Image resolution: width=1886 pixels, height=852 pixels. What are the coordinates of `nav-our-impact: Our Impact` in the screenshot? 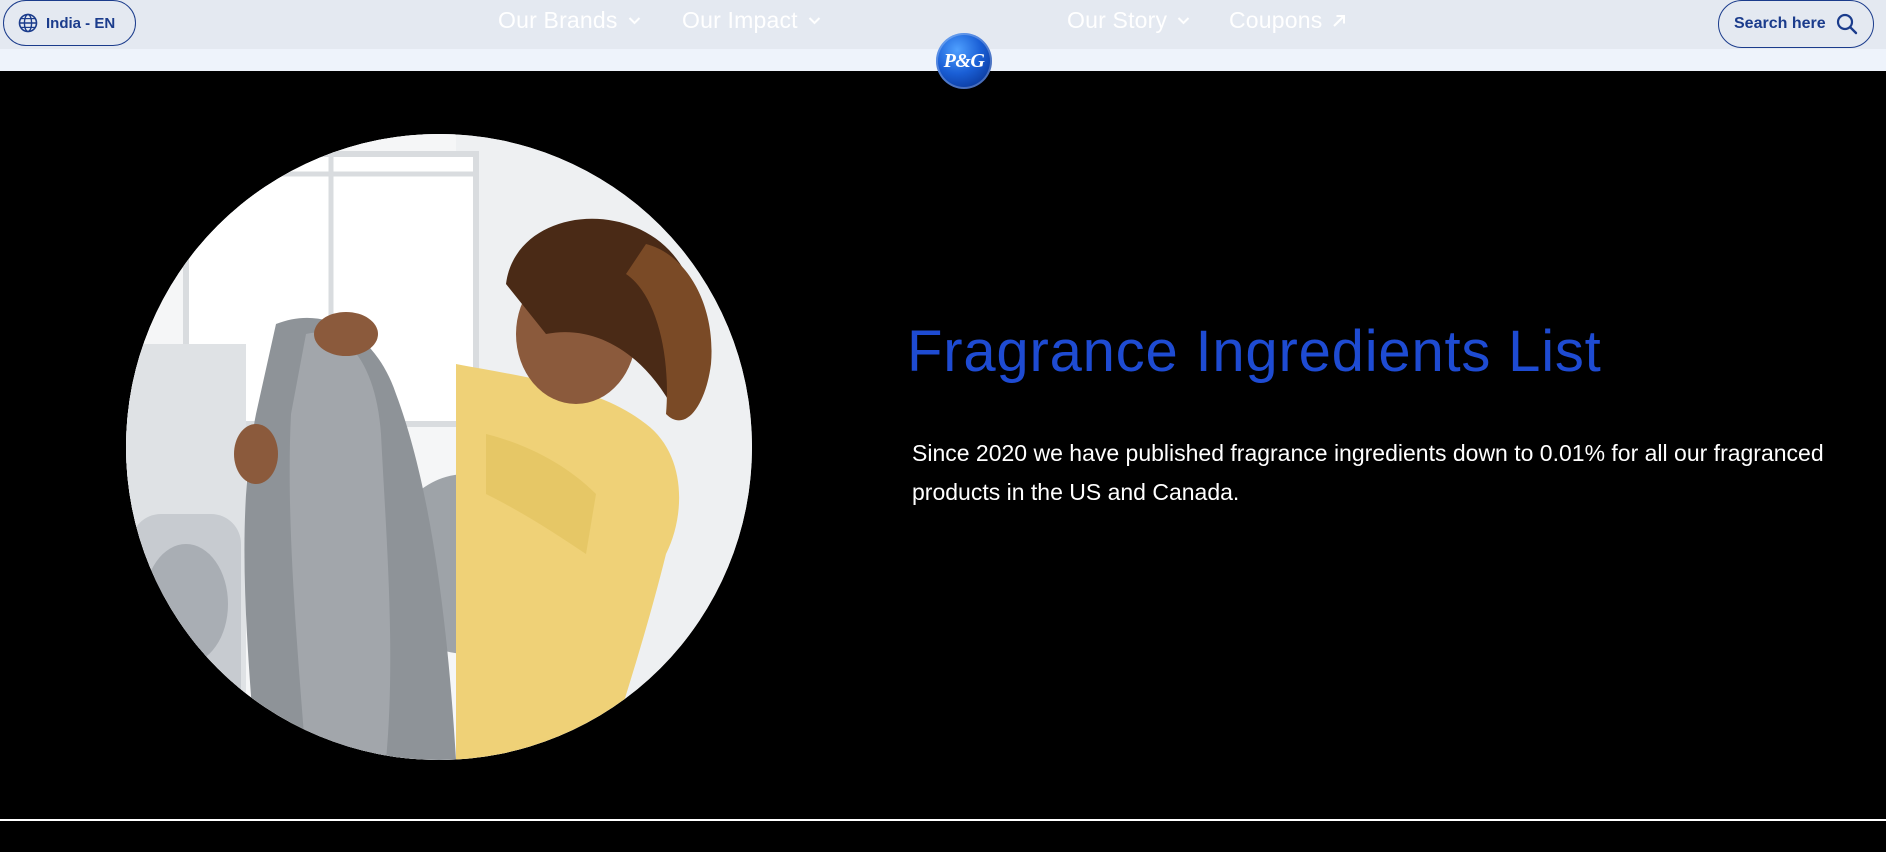 It's located at (751, 20).